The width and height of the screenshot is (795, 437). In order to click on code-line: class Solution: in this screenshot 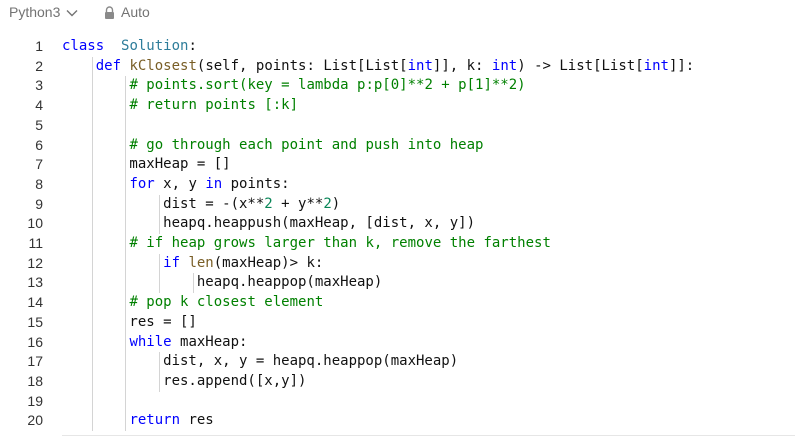, I will do `click(129, 47)`.